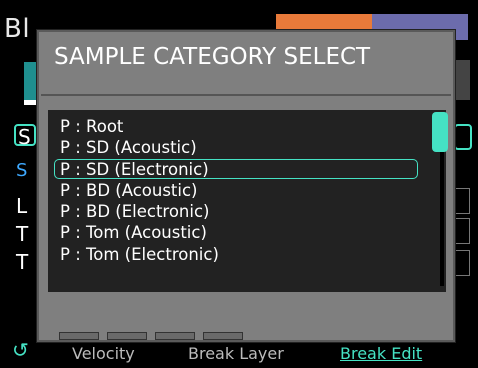 This screenshot has width=478, height=368. Describe the element at coordinates (139, 232) in the screenshot. I see `category-item: P : Tom (Acoustic)` at that location.